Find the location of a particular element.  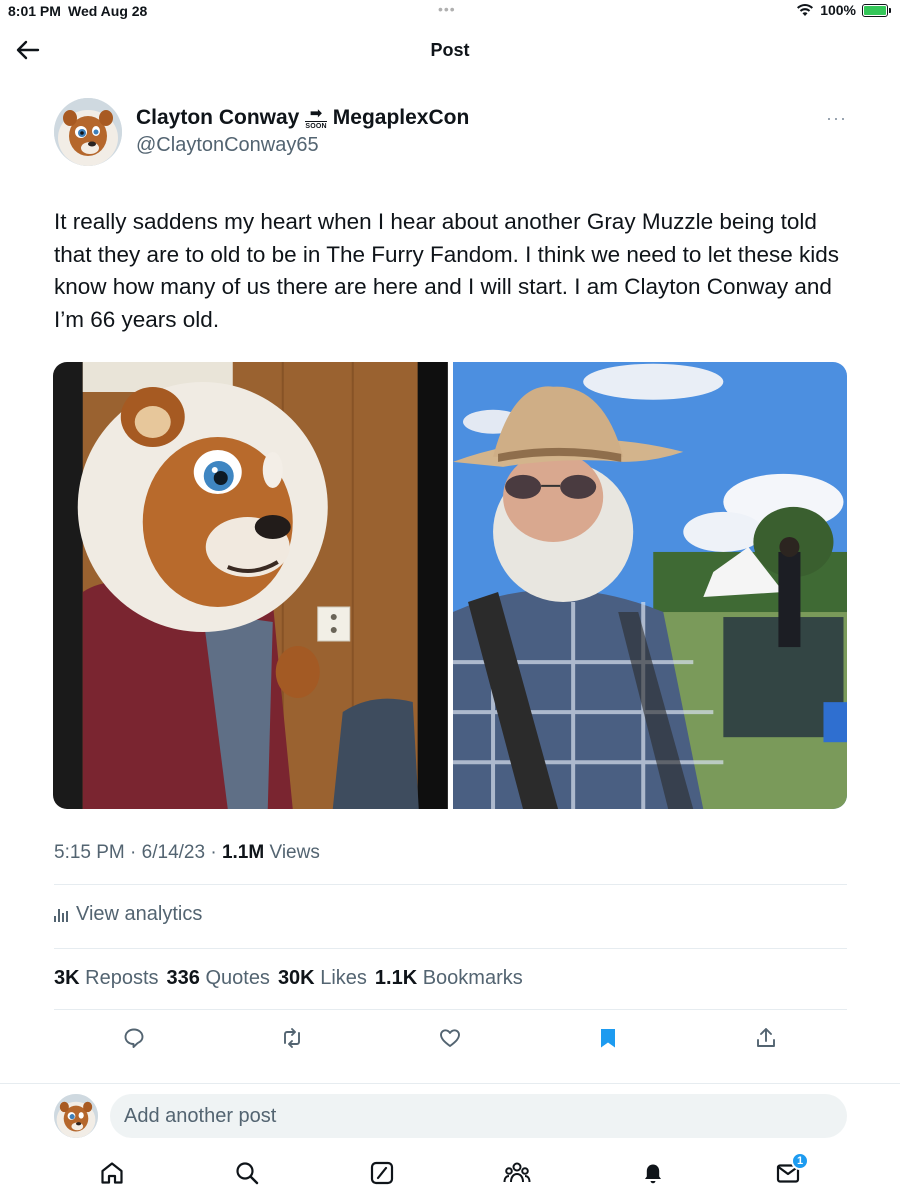

more-options-button: ··· is located at coordinates (836, 118).